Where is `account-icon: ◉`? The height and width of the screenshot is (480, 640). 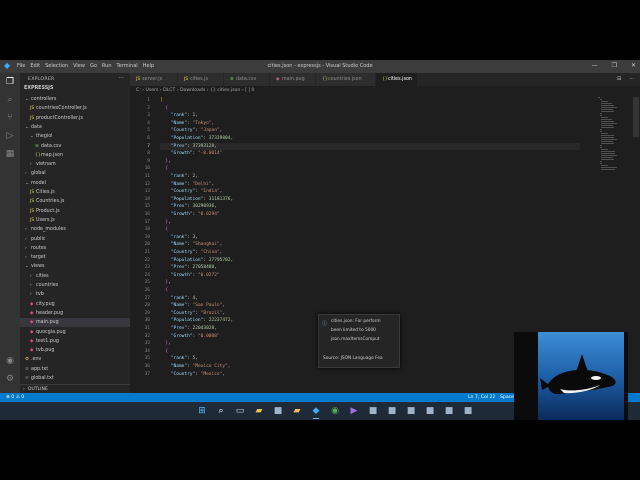
account-icon: ◉ is located at coordinates (10, 361).